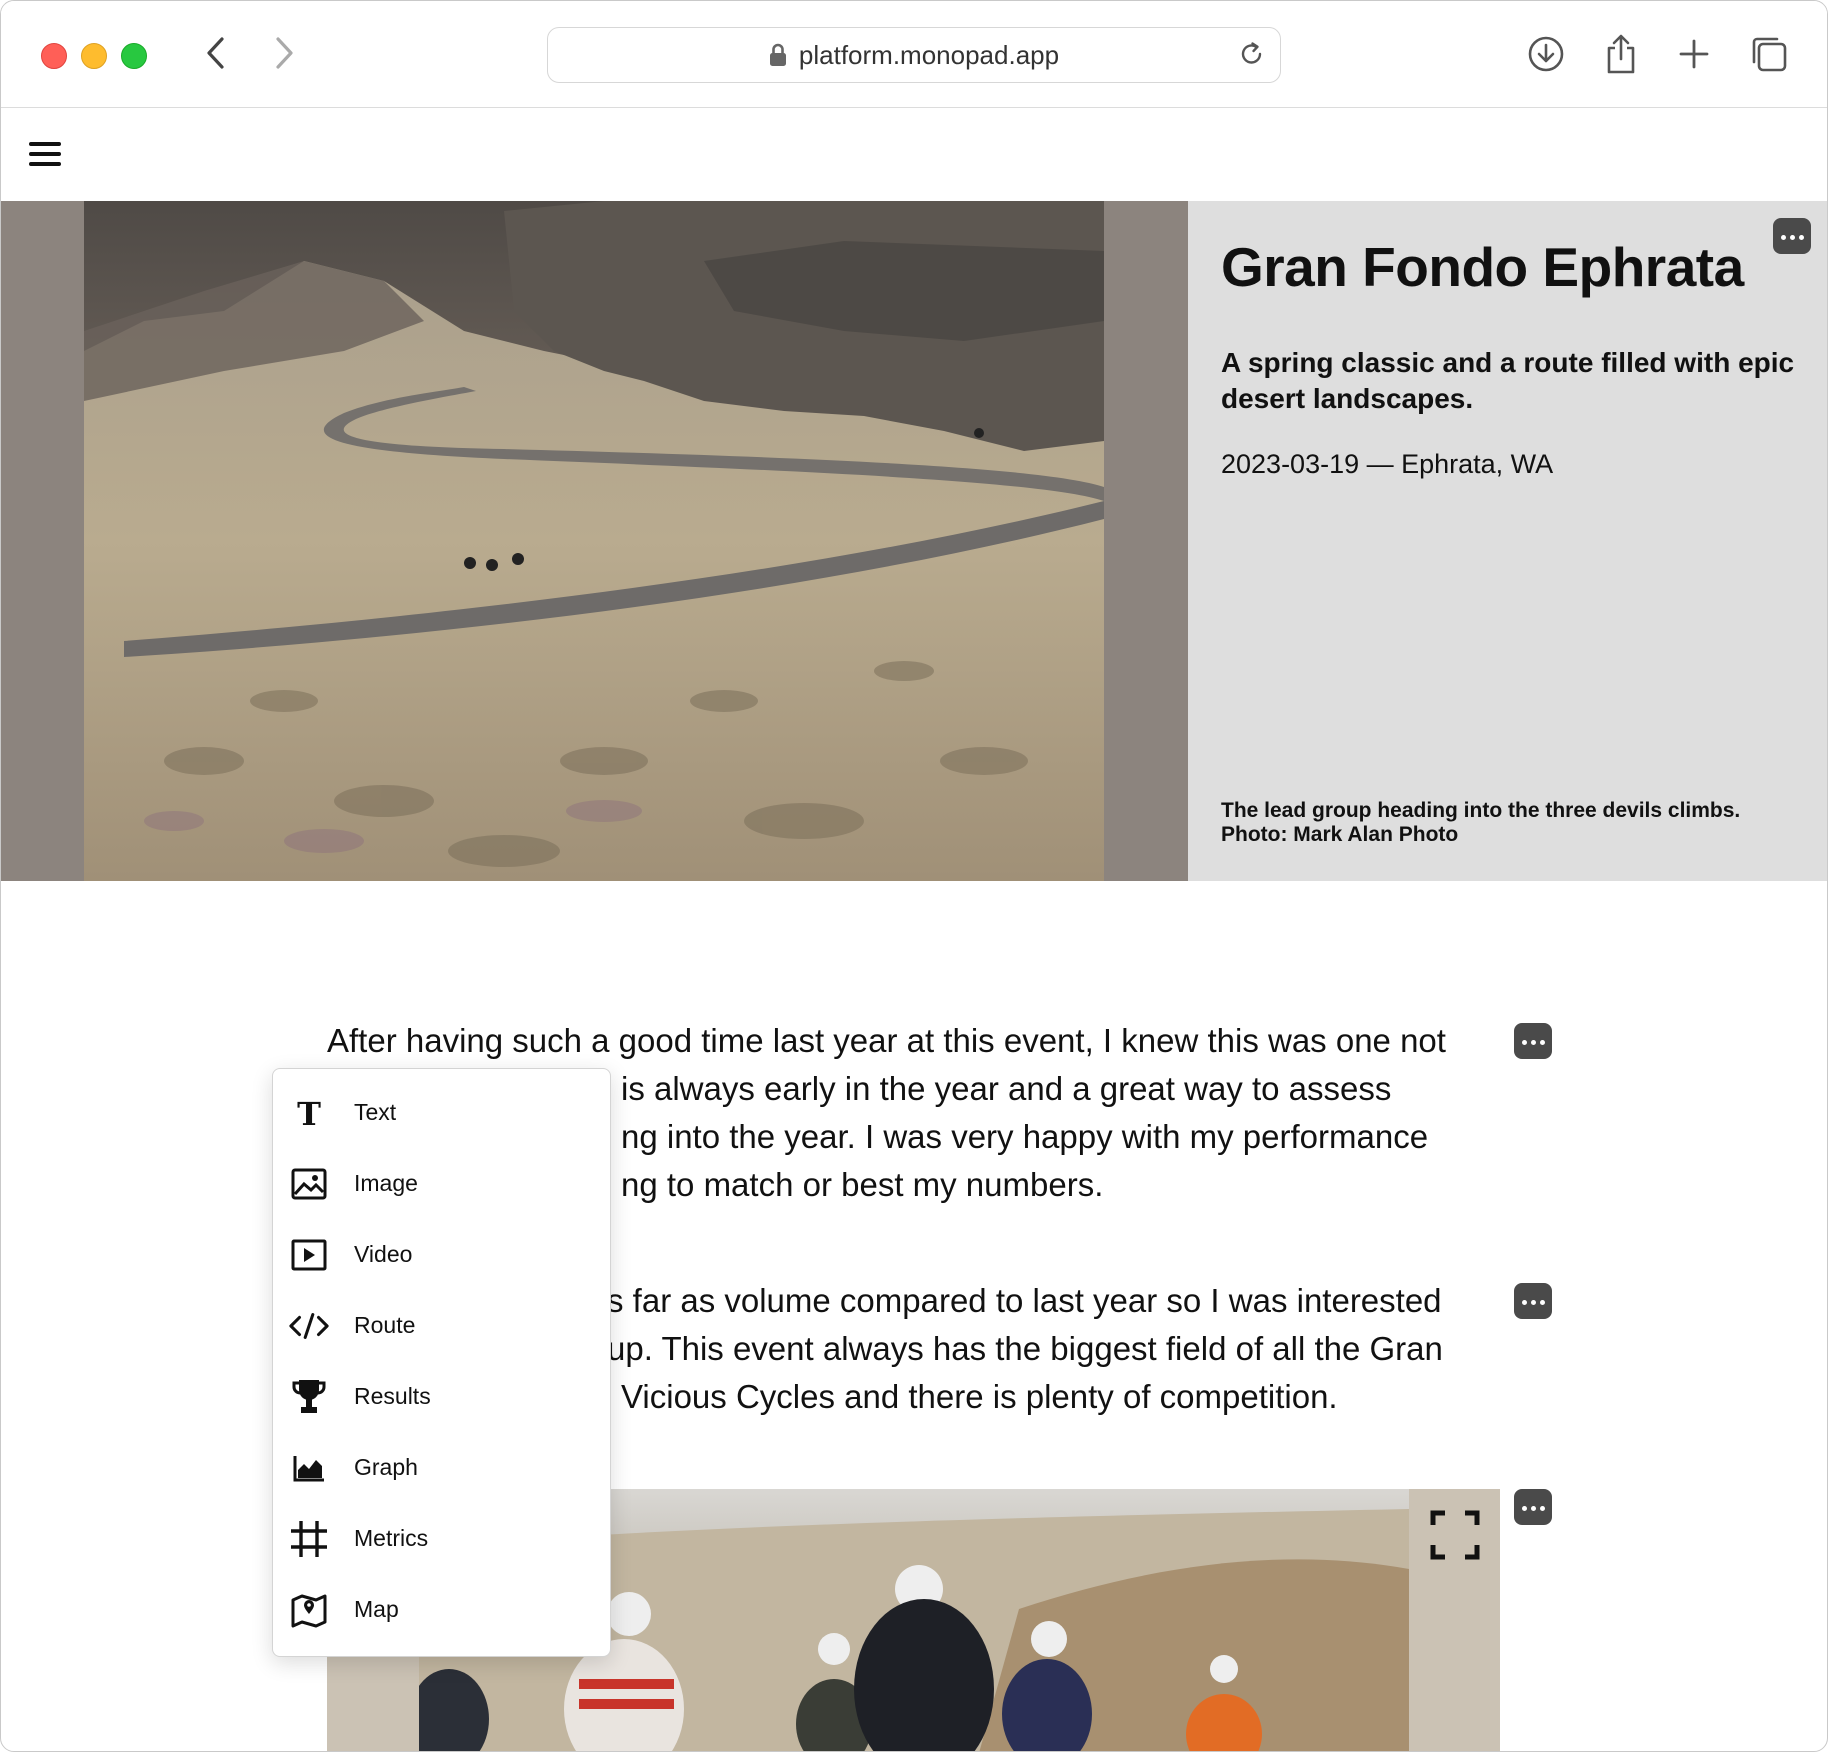 The image size is (1828, 1752). I want to click on map-icon, so click(309, 1610).